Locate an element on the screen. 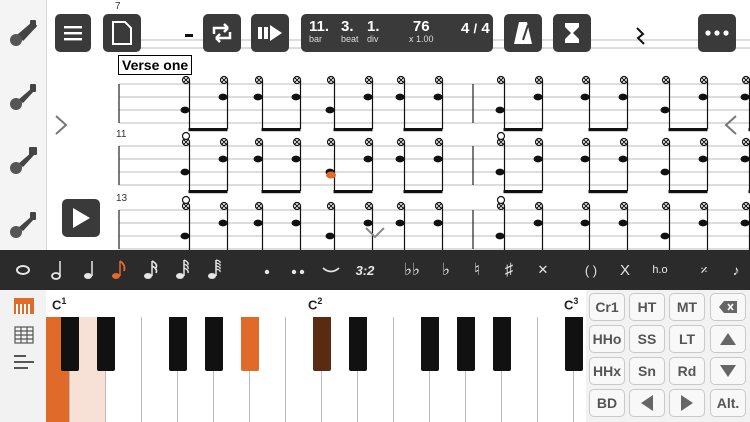  metronome-button is located at coordinates (523, 33).